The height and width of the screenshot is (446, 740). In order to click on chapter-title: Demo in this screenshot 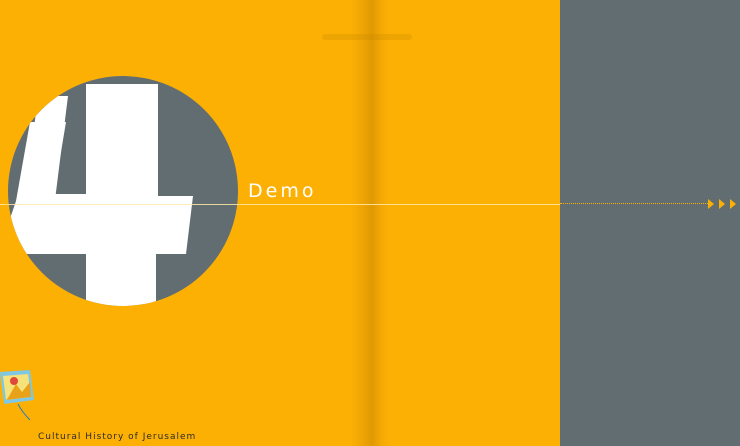, I will do `click(282, 191)`.